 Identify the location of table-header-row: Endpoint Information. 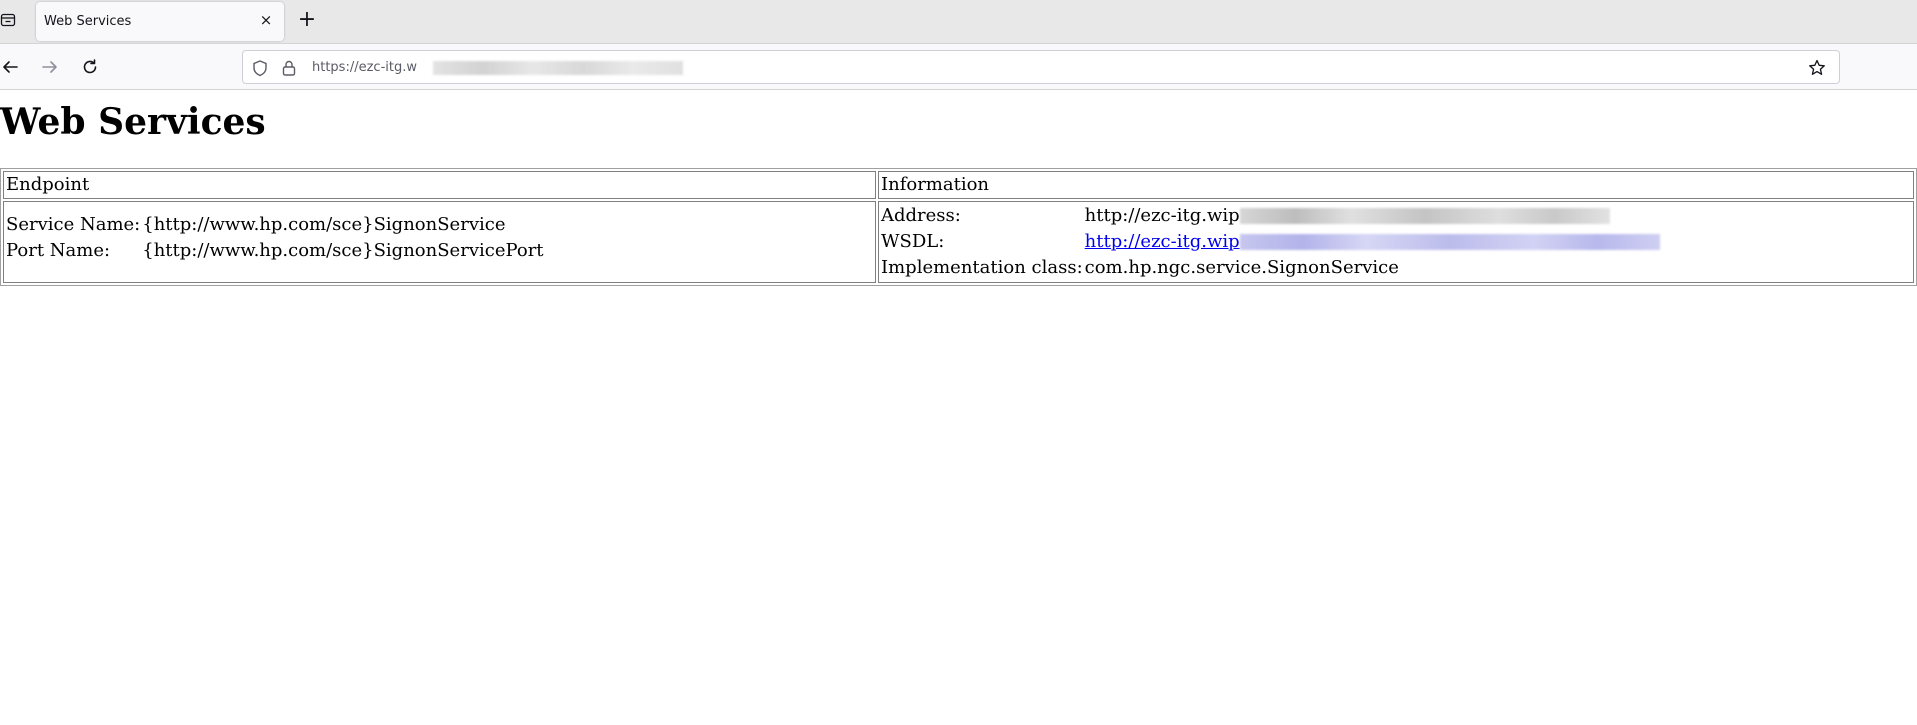
(958, 185).